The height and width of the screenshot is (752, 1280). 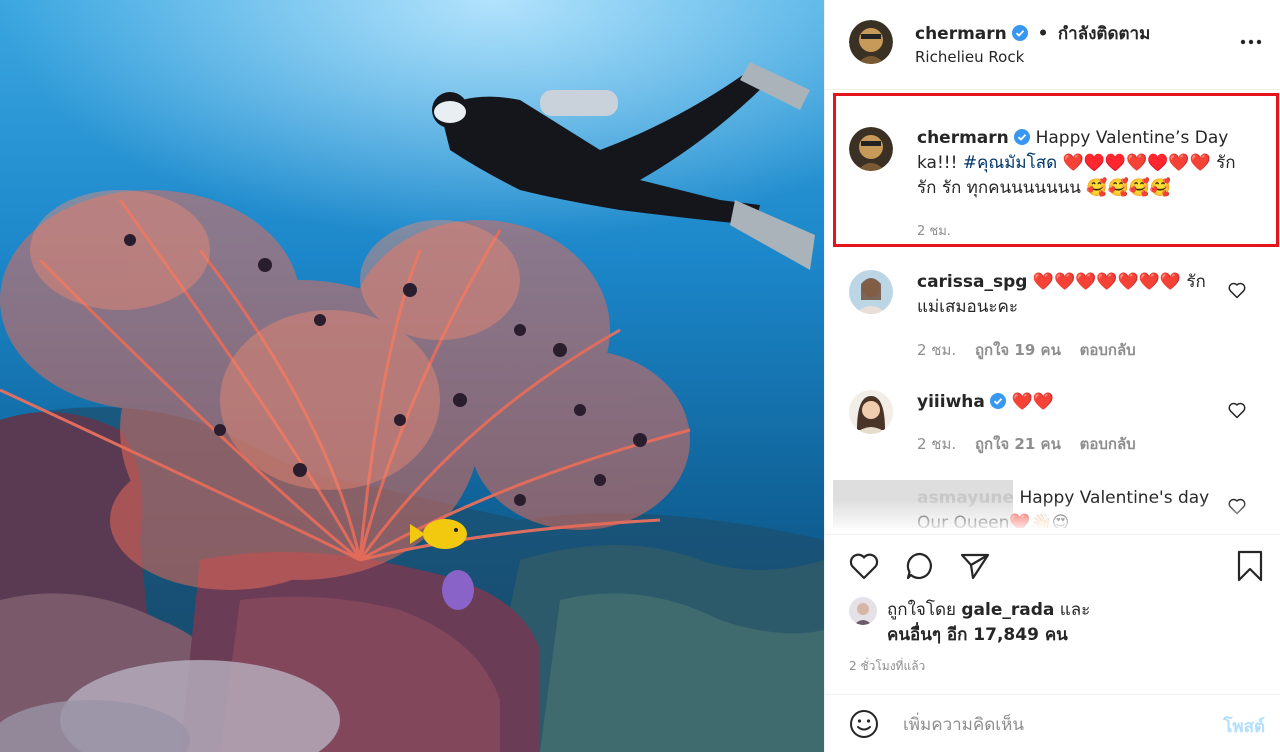 I want to click on smiley-icon, so click(x=864, y=724).